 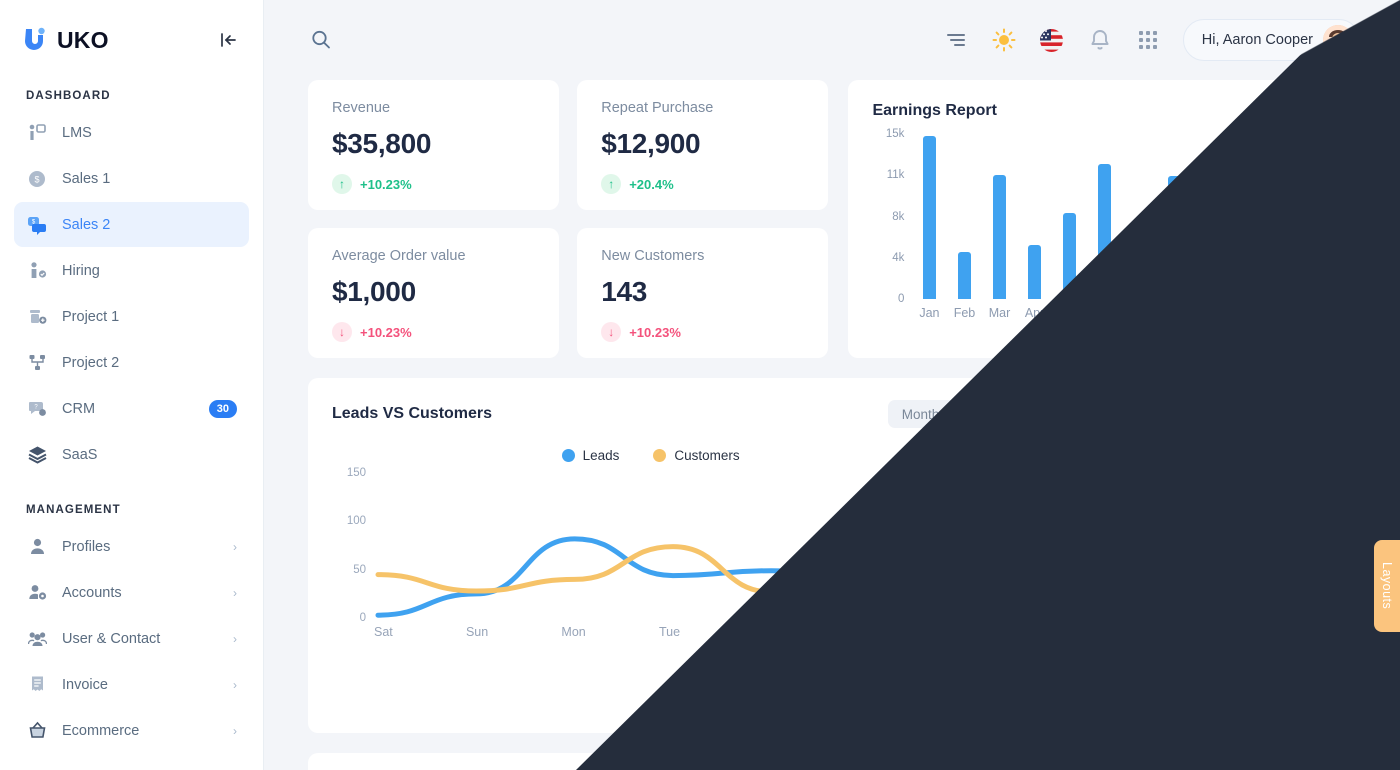 I want to click on layouts-tab-button: Layouts, so click(x=1387, y=586).